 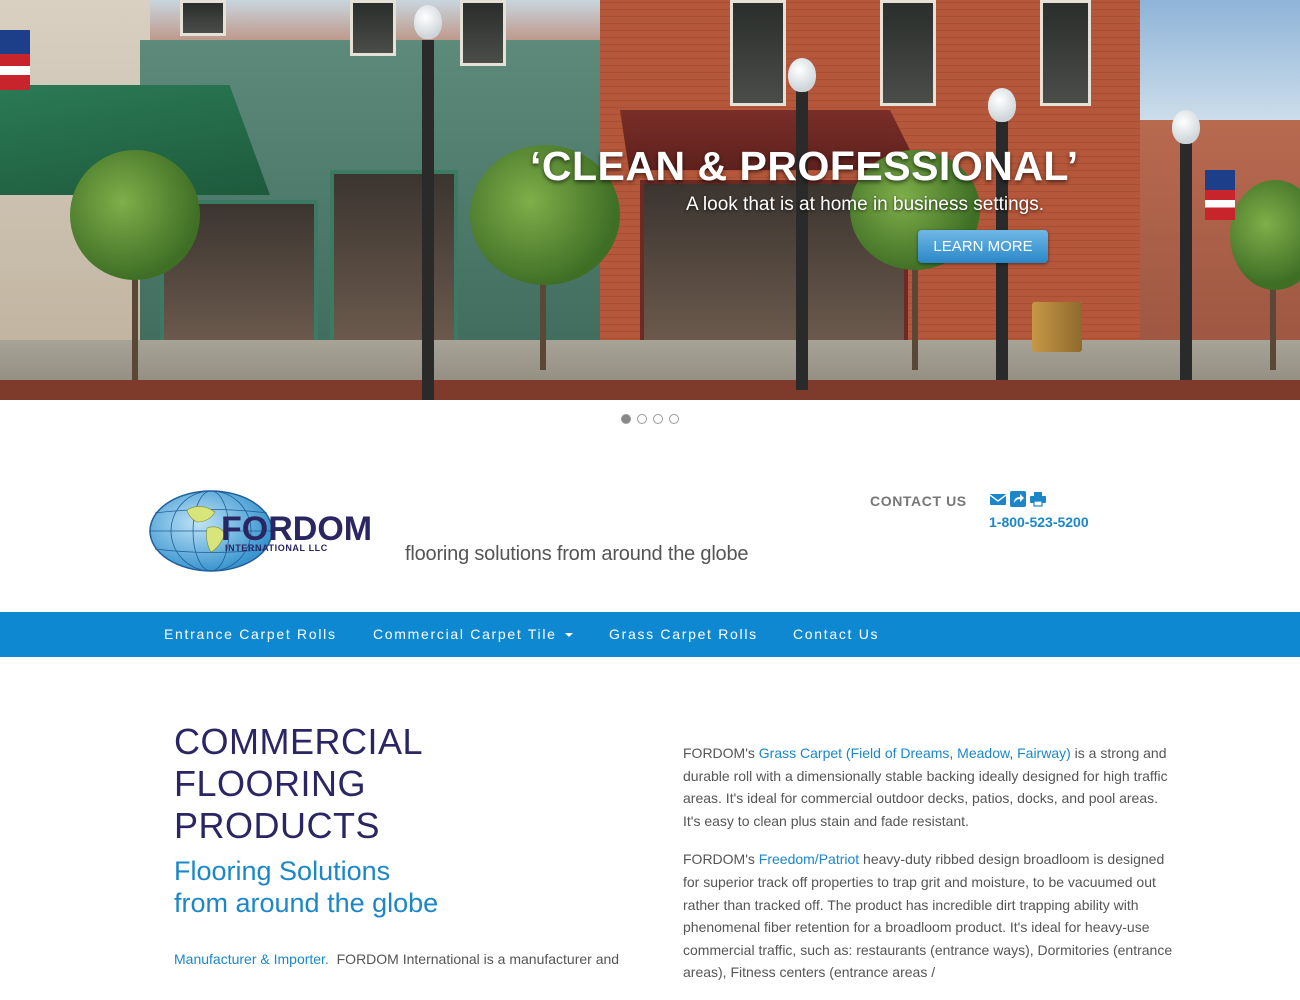 What do you see at coordinates (918, 501) in the screenshot?
I see `contact-us-label: CONTACT US` at bounding box center [918, 501].